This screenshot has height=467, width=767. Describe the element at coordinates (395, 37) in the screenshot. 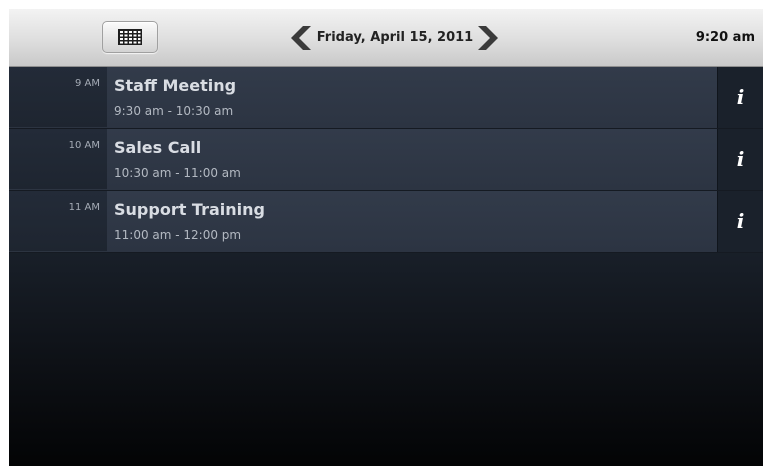

I see `current-date: Friday, April 15, 2011` at that location.